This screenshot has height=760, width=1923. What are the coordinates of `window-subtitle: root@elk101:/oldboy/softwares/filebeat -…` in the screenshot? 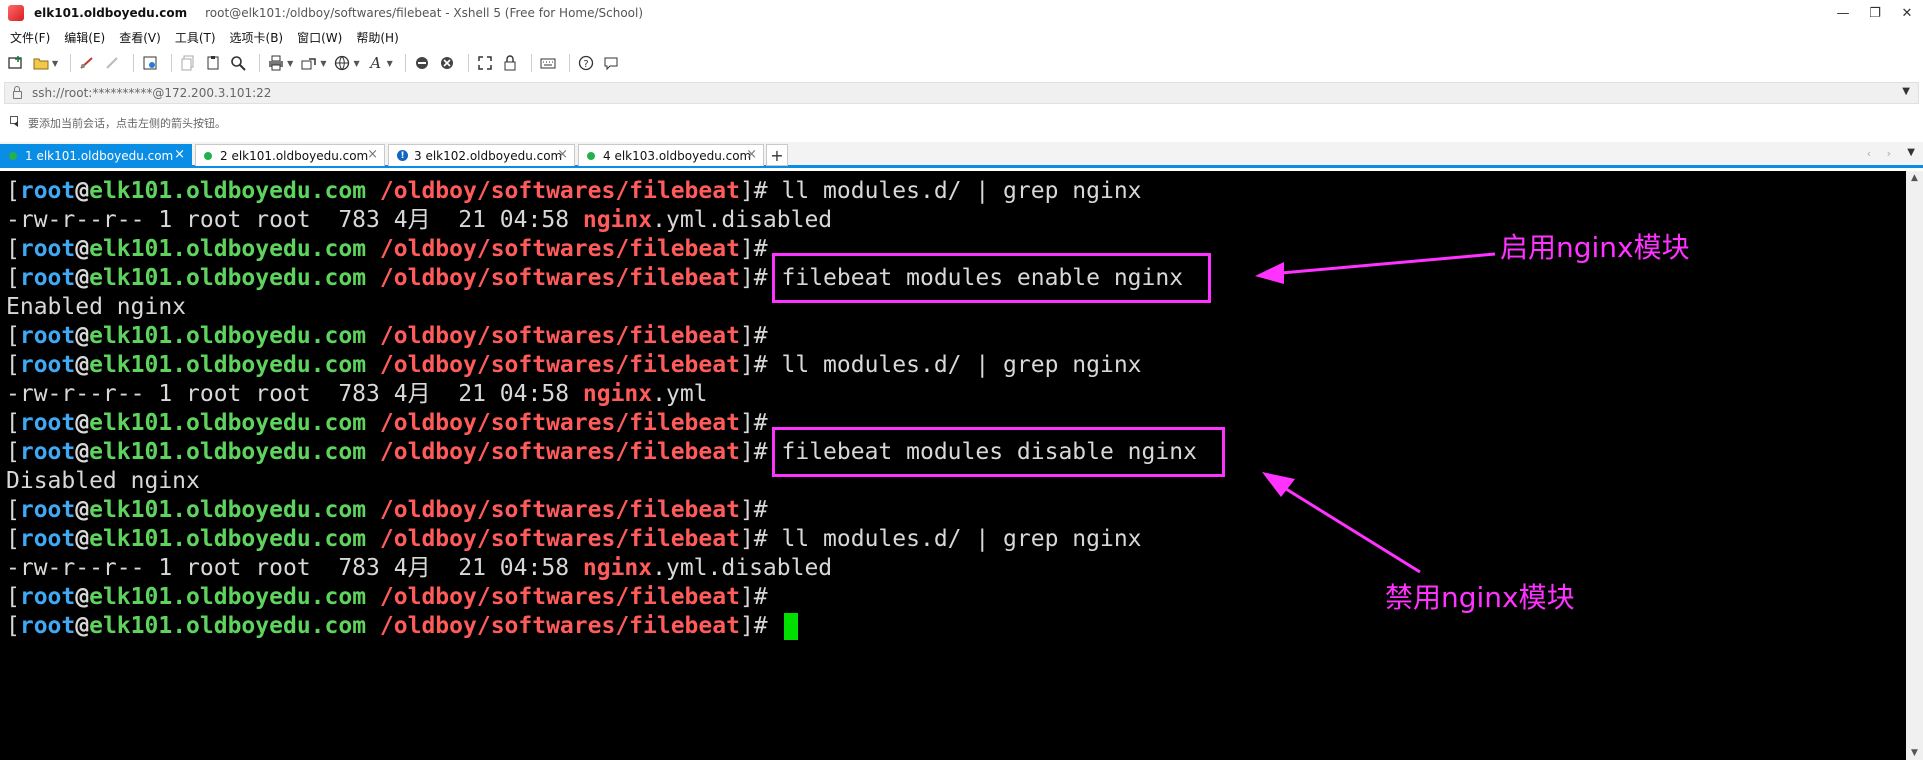 It's located at (424, 13).